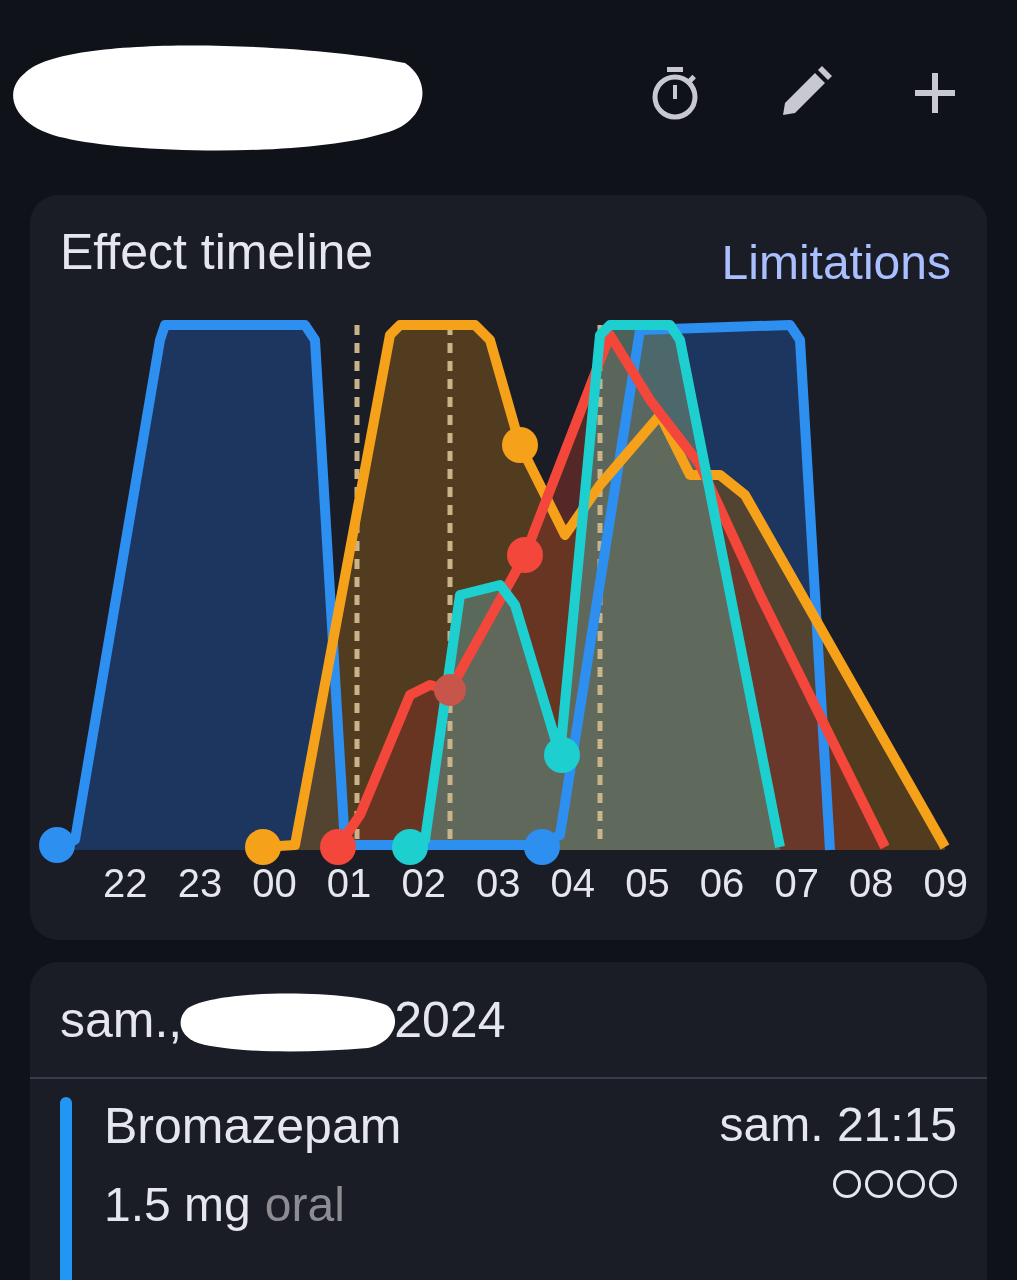 This screenshot has height=1280, width=1017. Describe the element at coordinates (722, 883) in the screenshot. I see `hour-label: 06` at that location.